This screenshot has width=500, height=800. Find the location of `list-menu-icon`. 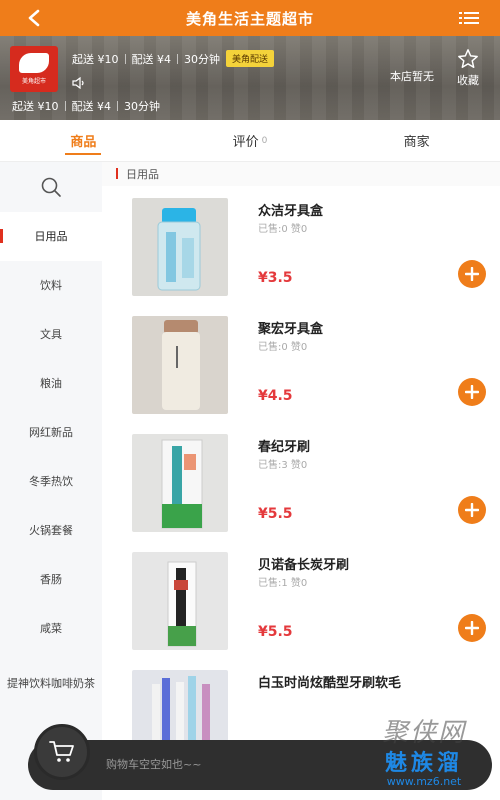

list-menu-icon is located at coordinates (469, 18).